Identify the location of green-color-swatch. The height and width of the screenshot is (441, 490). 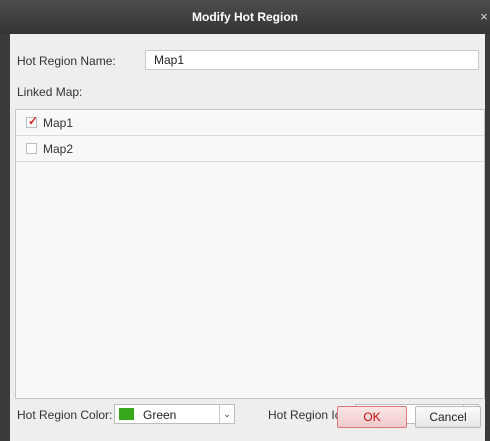
(126, 414).